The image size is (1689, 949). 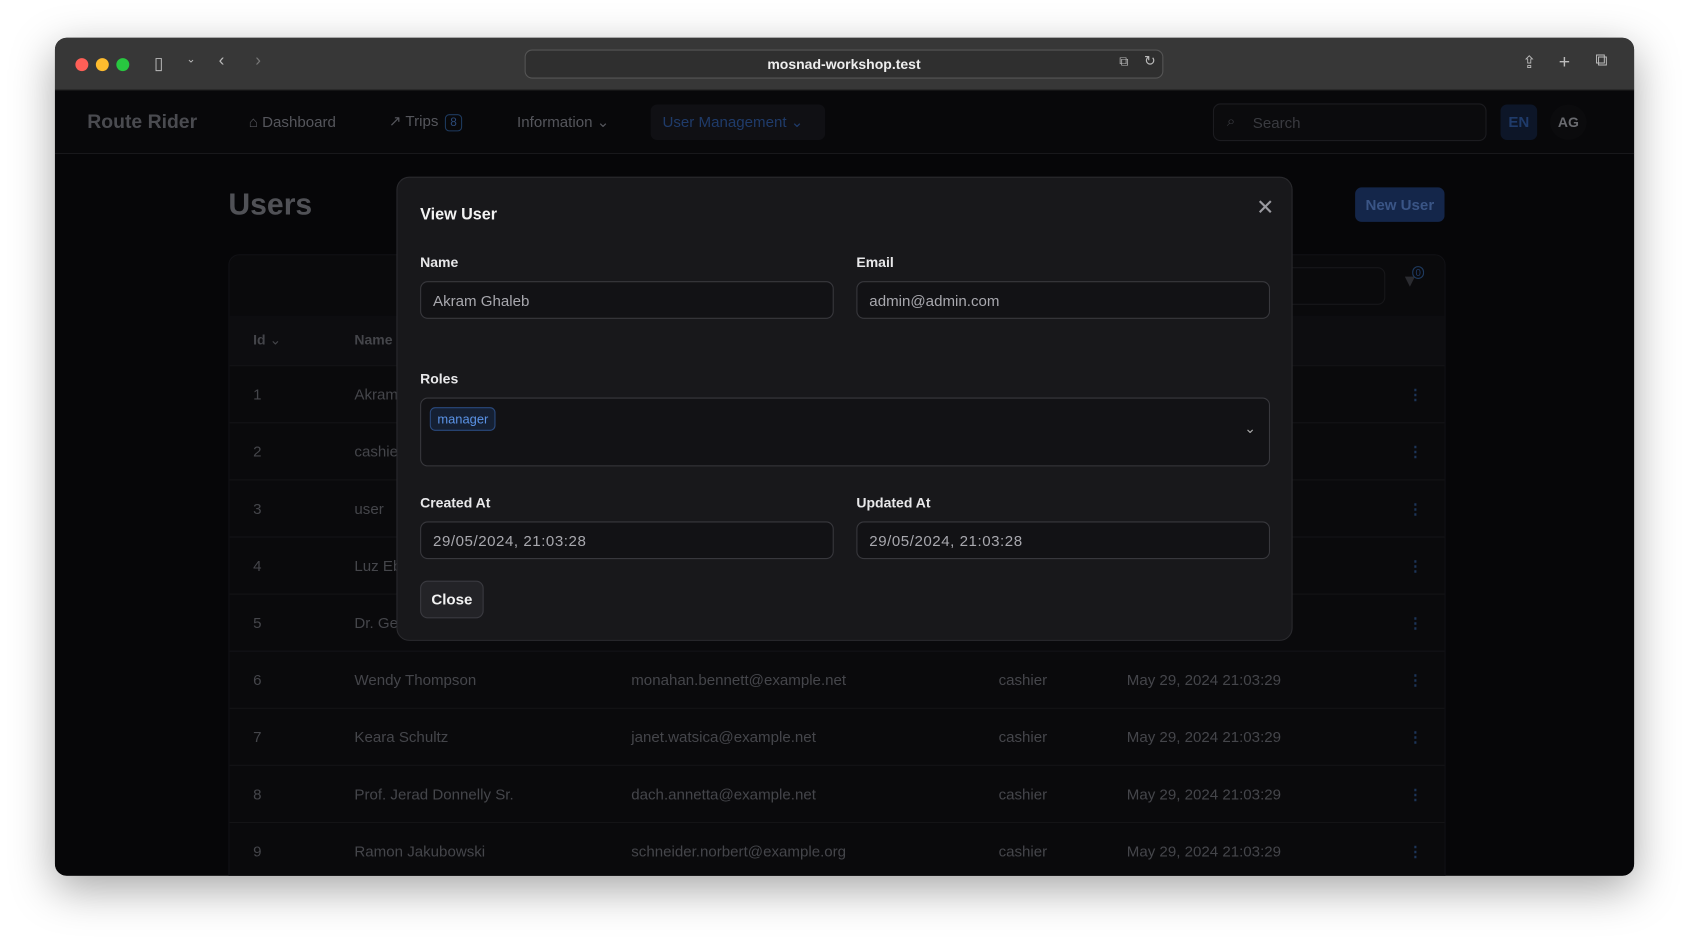 I want to click on nav-user-management-label: User Management, so click(x=724, y=122).